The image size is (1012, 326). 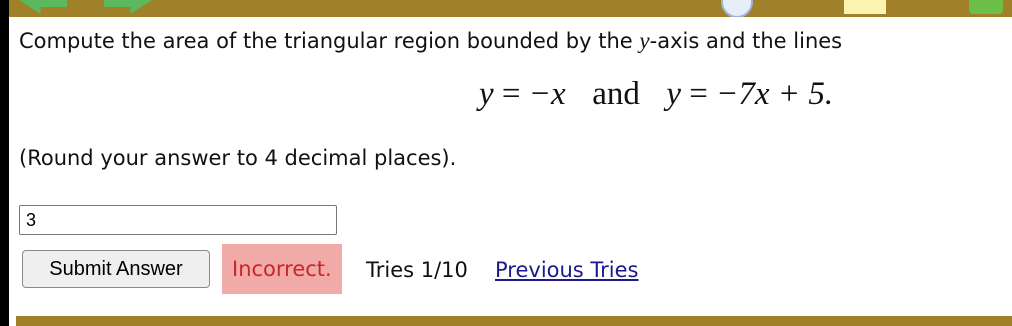 I want to click on submit-answer-button: Submit Answer, so click(x=116, y=269).